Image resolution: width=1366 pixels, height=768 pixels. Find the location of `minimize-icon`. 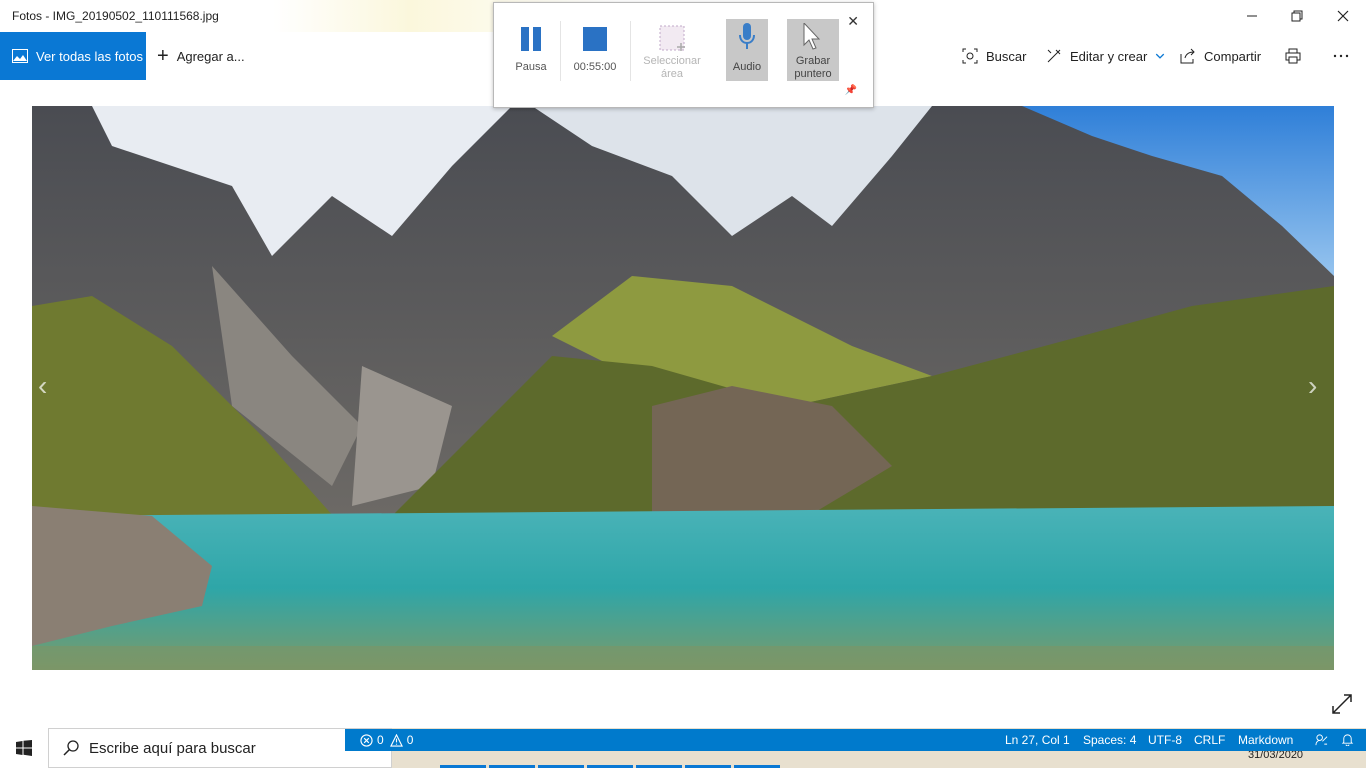

minimize-icon is located at coordinates (1252, 16).